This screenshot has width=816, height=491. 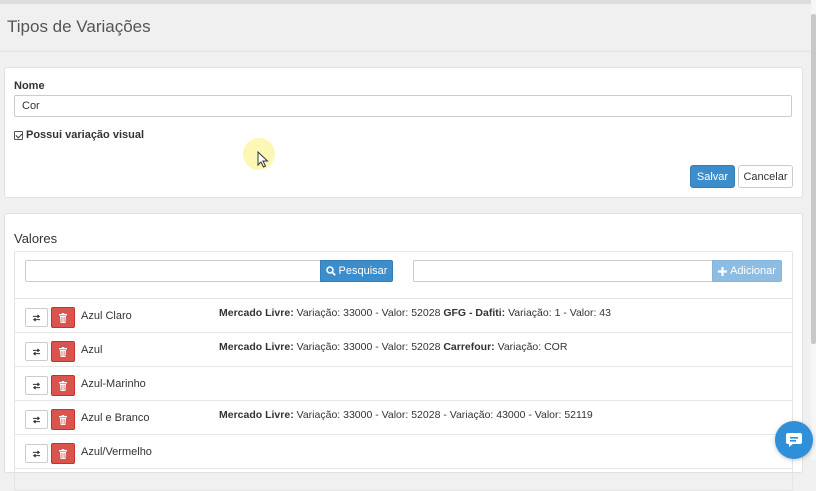 What do you see at coordinates (474, 313) in the screenshot?
I see `marketplace-name: GFG - Dafiti:` at bounding box center [474, 313].